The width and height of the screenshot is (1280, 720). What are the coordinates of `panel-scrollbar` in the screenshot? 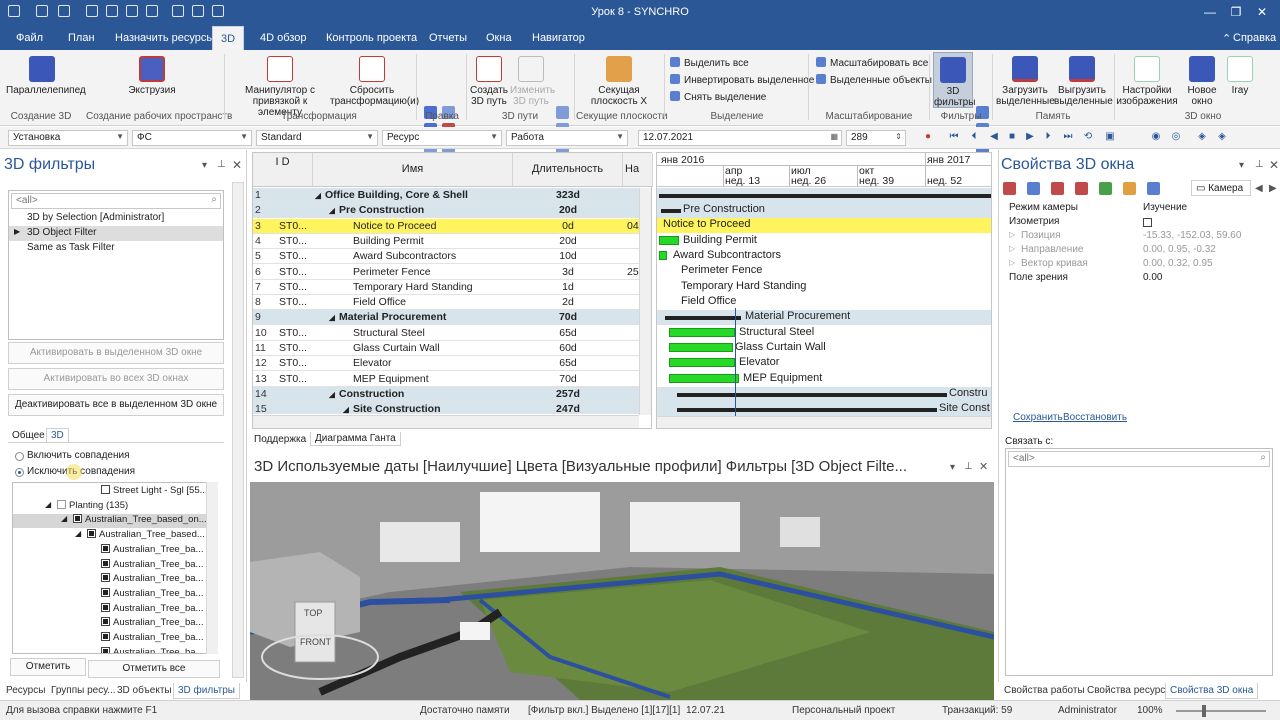 It's located at (238, 430).